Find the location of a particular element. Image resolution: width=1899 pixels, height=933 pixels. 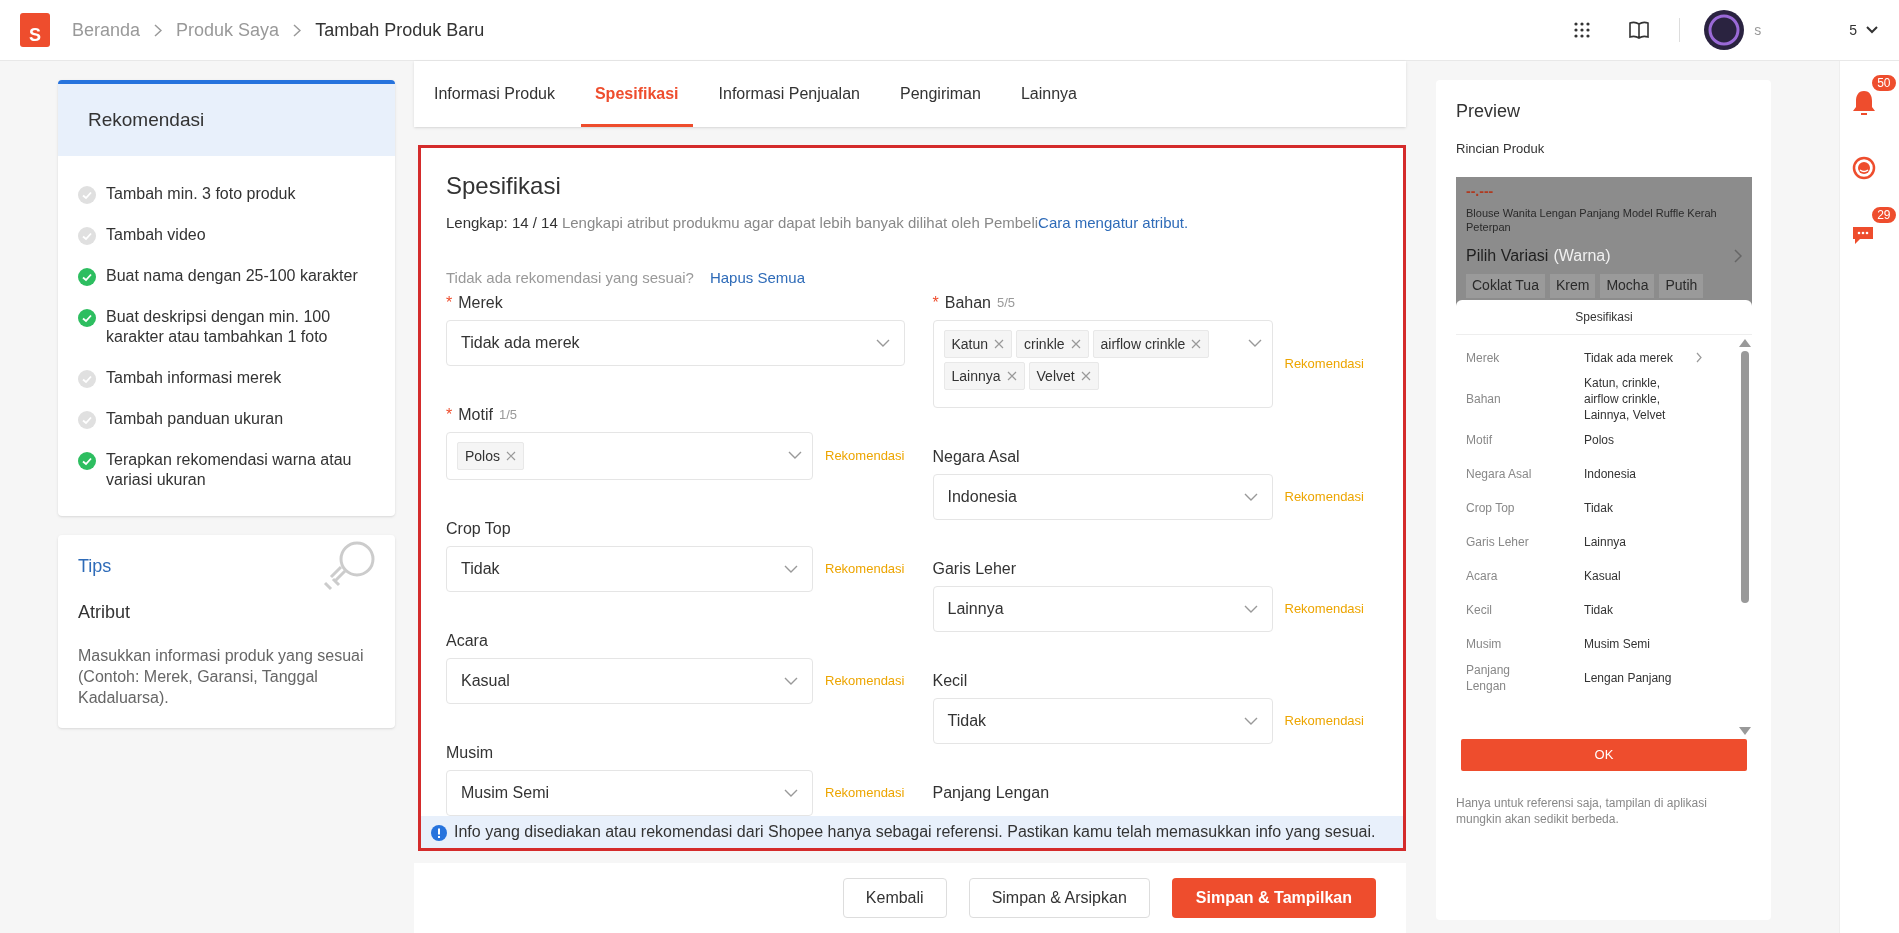

publish-button: Simpan & Tampilkan is located at coordinates (1273, 898).